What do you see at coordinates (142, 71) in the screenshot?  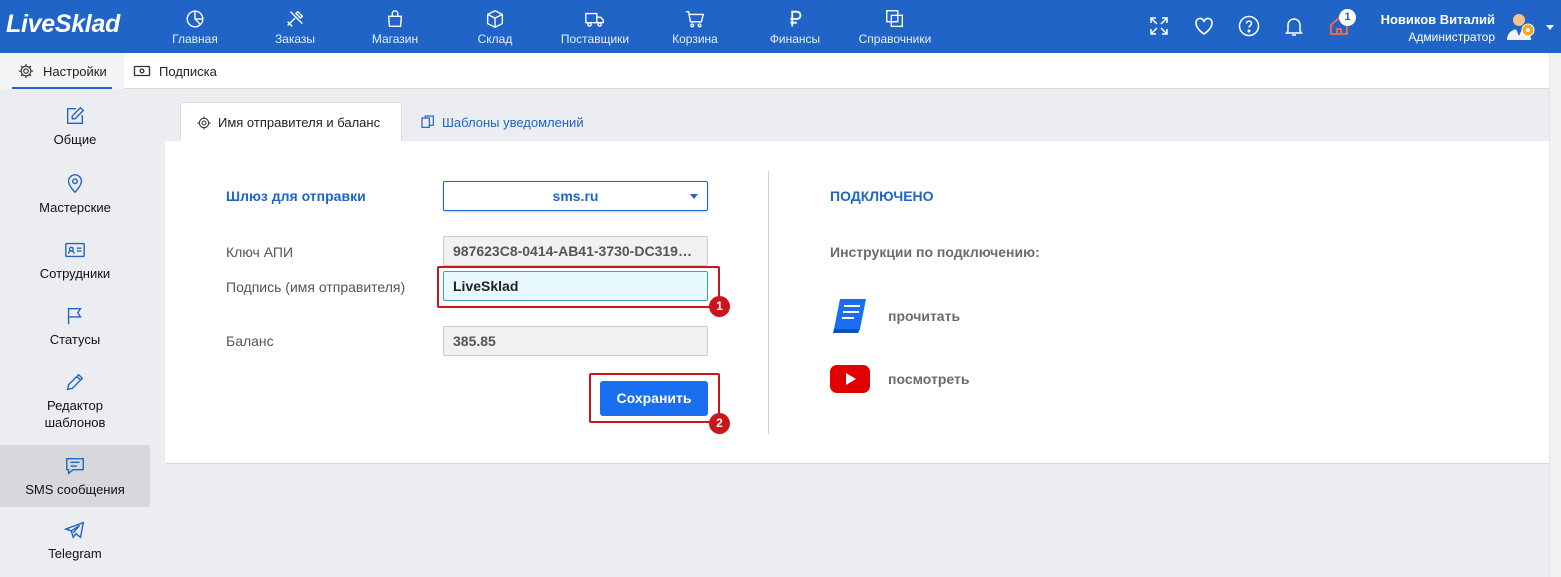 I see `ticket-icon` at bounding box center [142, 71].